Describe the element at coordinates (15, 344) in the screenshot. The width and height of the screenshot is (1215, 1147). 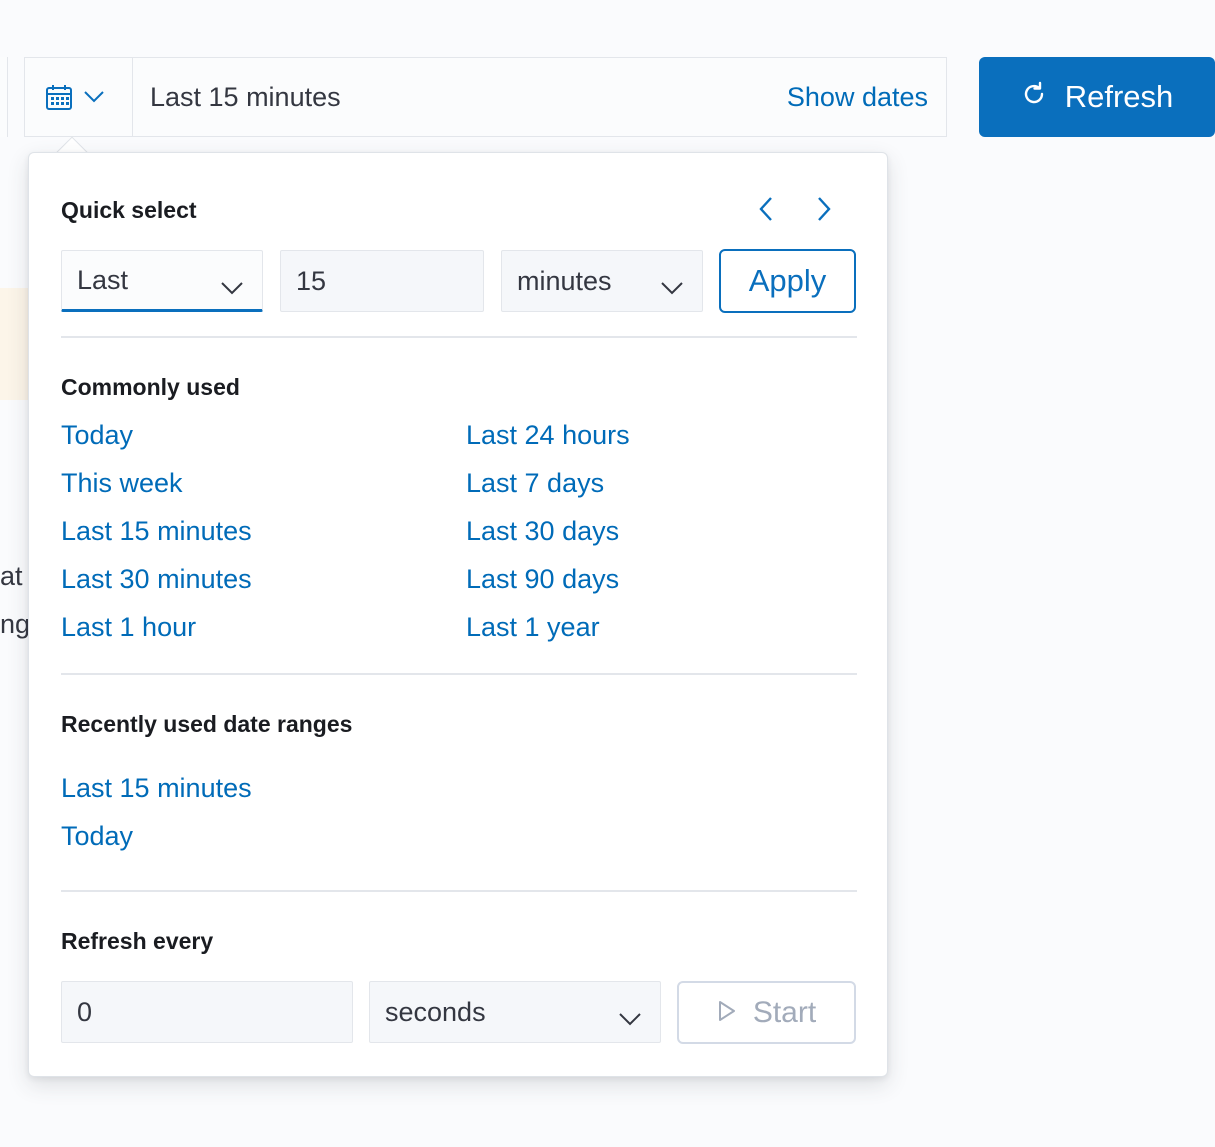
I see `background-callout` at that location.